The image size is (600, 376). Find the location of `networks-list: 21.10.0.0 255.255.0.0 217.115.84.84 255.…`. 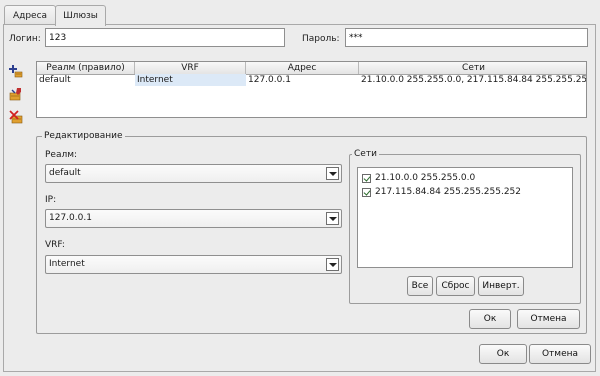

networks-list: 21.10.0.0 255.255.0.0 217.115.84.84 255.… is located at coordinates (465, 217).